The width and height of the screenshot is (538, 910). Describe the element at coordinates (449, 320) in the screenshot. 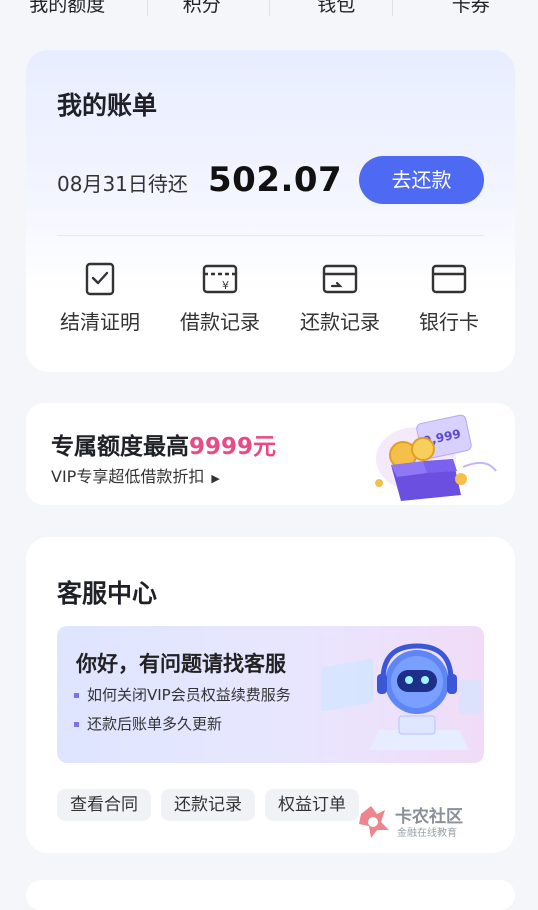

I see `action-label: 银行卡` at that location.